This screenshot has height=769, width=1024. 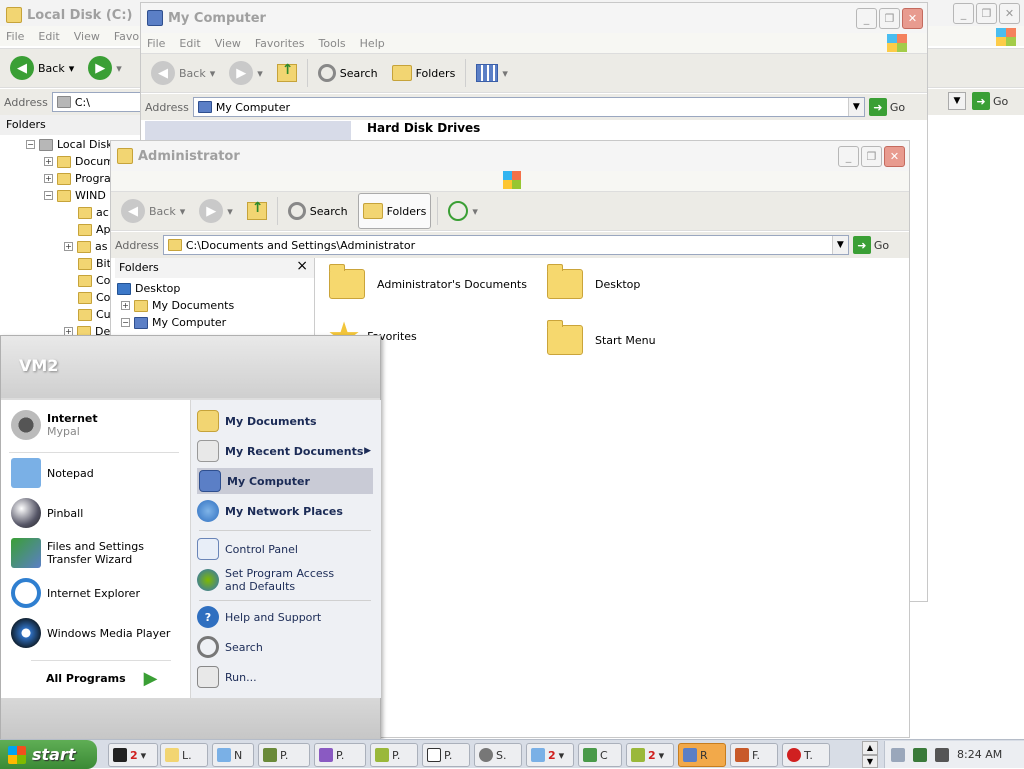 I want to click on address-field: My Computer ▼, so click(x=528, y=107).